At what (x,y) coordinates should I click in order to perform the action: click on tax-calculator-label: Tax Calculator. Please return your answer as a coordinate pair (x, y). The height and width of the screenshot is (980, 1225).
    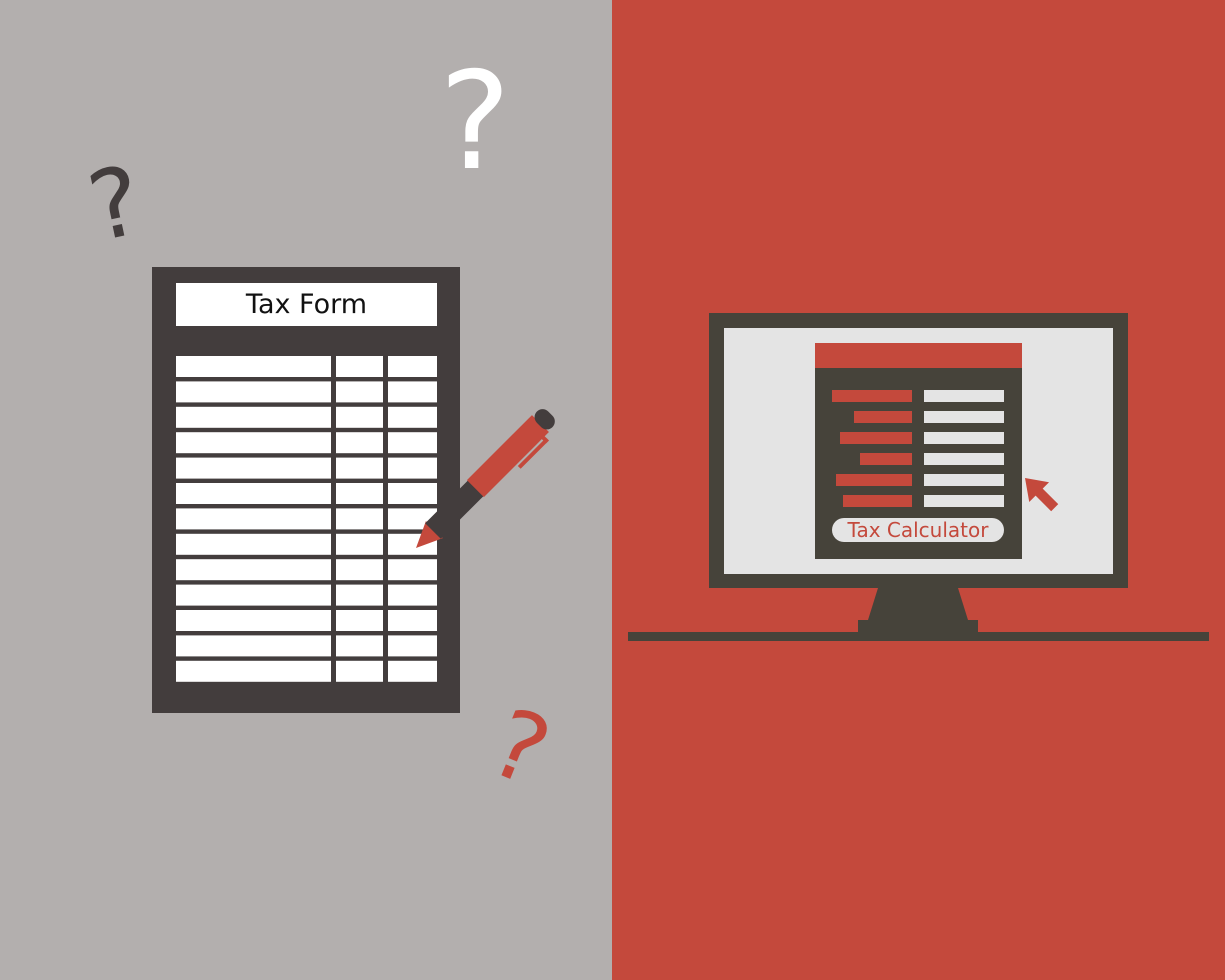
    Looking at the image, I should click on (918, 530).